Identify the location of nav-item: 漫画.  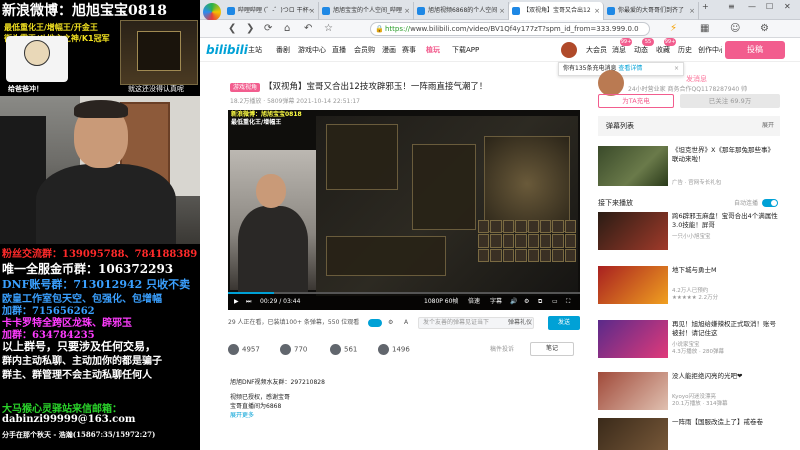
(389, 50).